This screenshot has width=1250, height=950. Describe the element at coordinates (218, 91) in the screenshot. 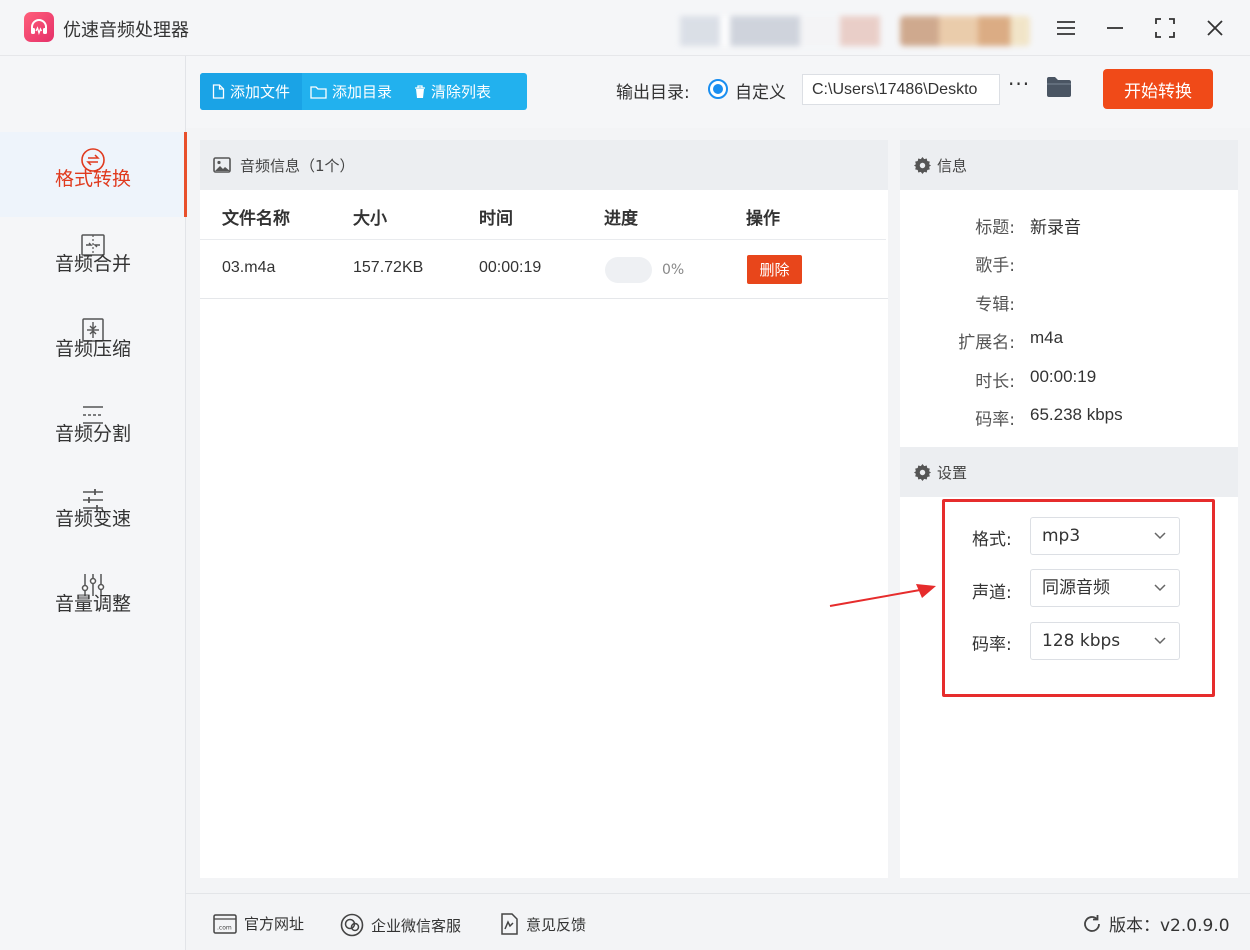

I see `file-icon` at that location.